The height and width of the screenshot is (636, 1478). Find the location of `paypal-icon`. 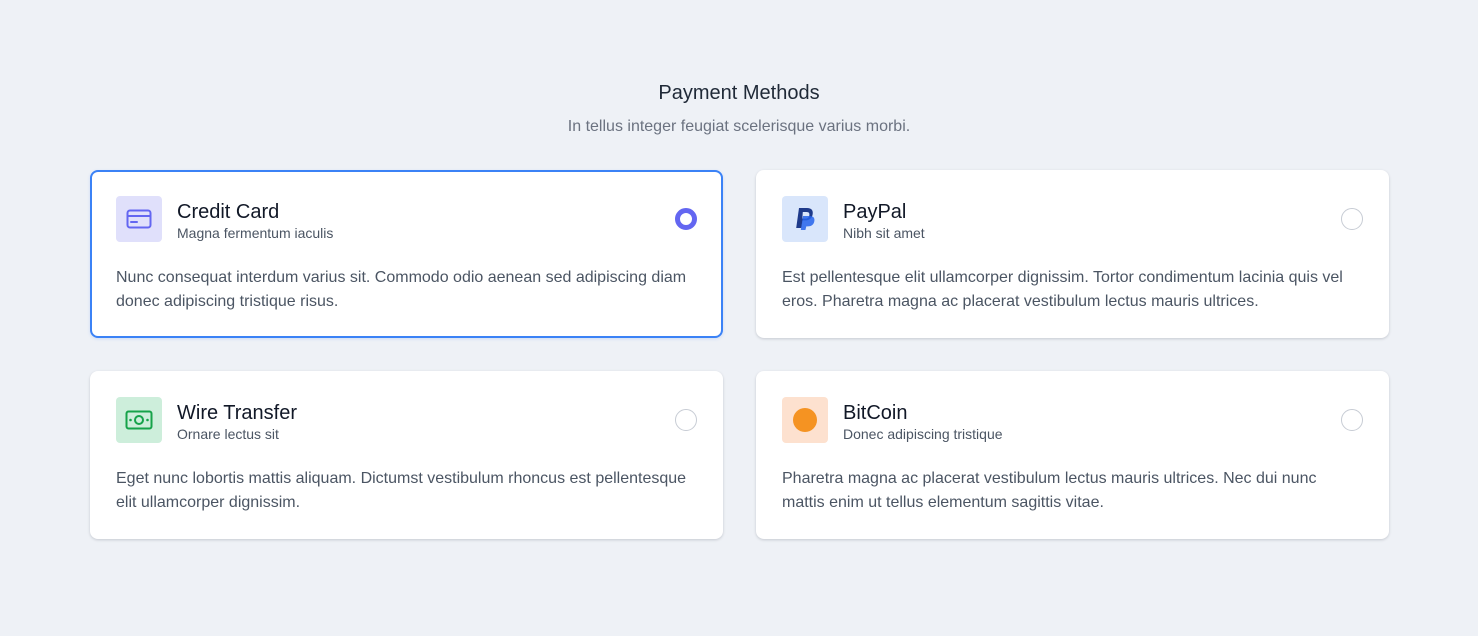

paypal-icon is located at coordinates (805, 219).